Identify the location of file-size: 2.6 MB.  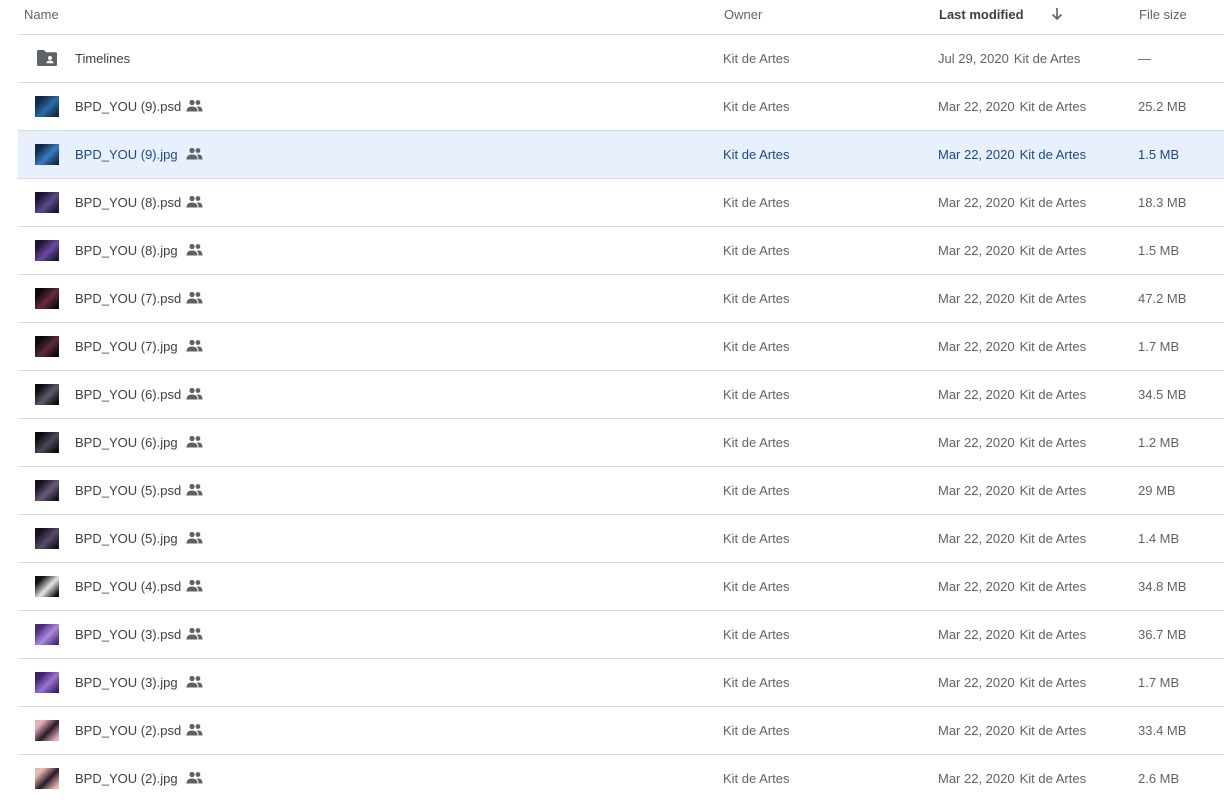
(1159, 778).